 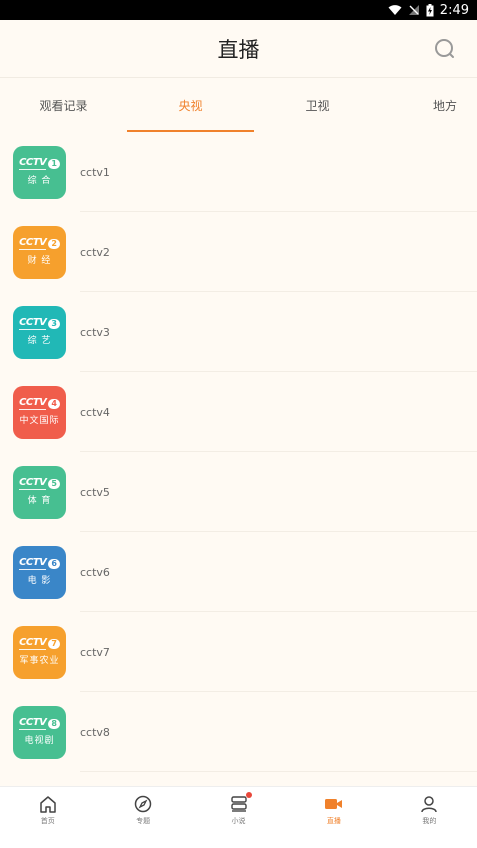 I want to click on page-title: 直播, so click(x=238, y=49).